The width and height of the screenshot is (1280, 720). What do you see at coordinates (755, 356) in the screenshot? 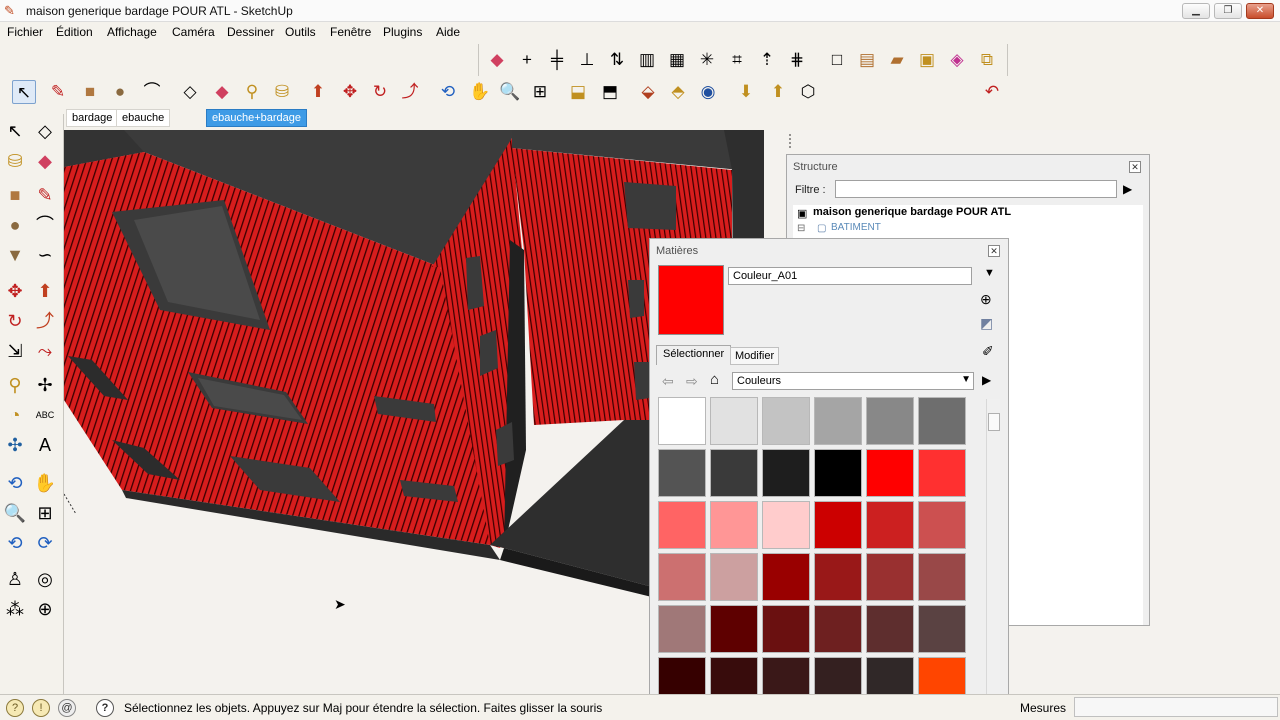
I see `tab-modifier: Modifier` at bounding box center [755, 356].